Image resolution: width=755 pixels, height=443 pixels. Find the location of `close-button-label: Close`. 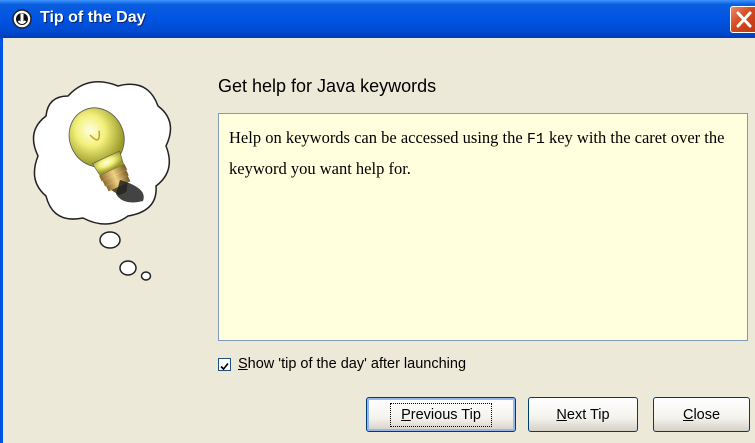

close-button-label: Close is located at coordinates (701, 414).